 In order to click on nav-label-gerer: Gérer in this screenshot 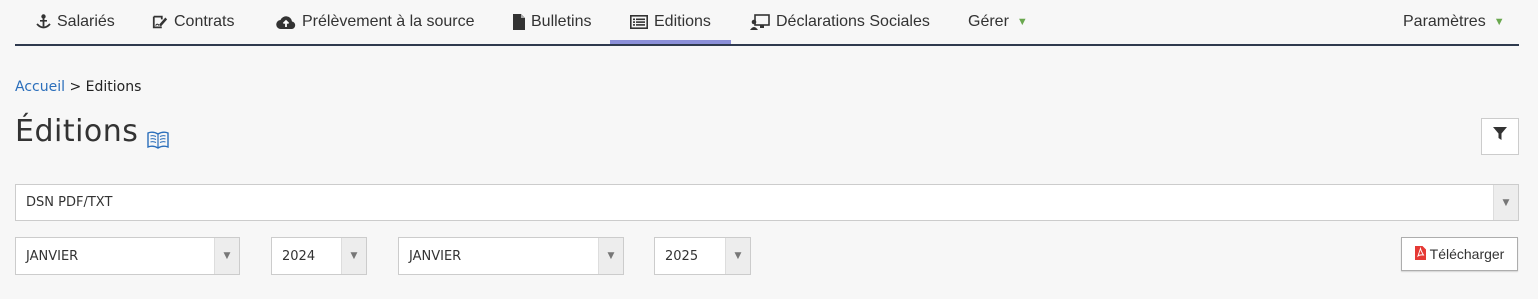, I will do `click(988, 21)`.